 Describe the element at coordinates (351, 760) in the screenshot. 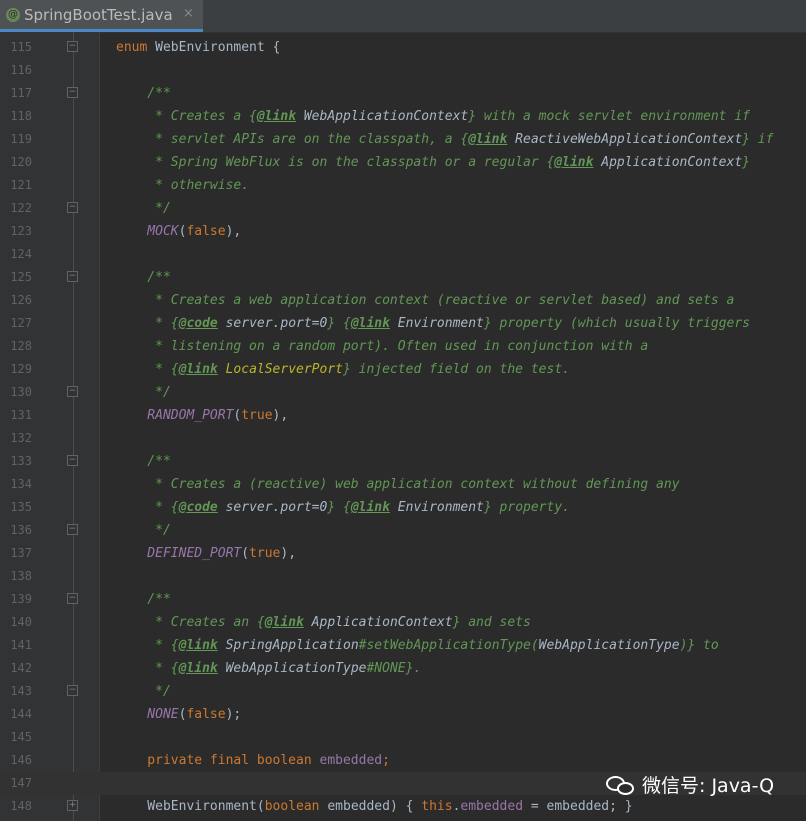

I see `code-token: embedded` at that location.